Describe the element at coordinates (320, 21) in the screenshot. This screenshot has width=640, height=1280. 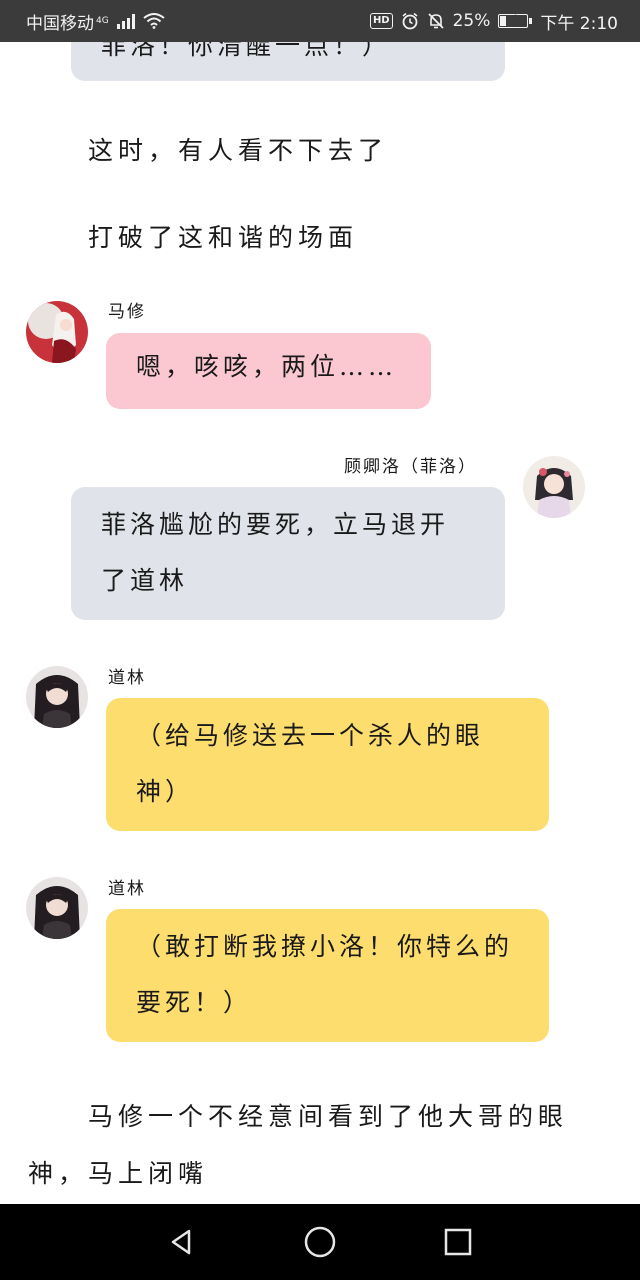
I see `status-bar: 中国移动 4G HD 25% ⚡ 下午 2:10` at that location.